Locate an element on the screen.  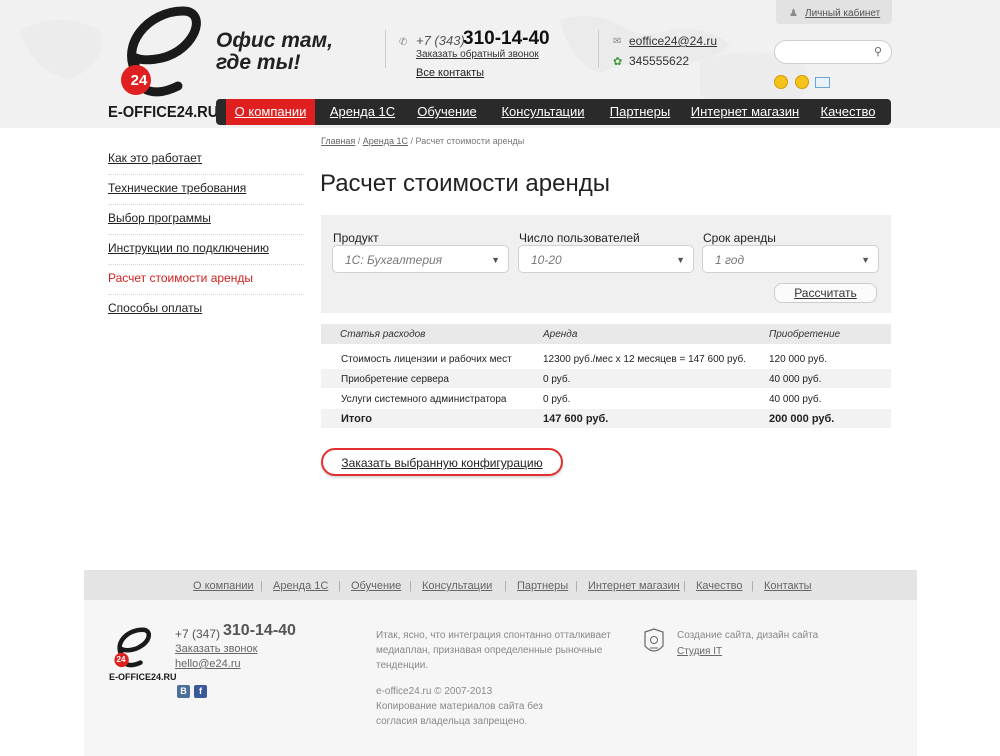
email-link: eoffice24@24.ru is located at coordinates (673, 41).